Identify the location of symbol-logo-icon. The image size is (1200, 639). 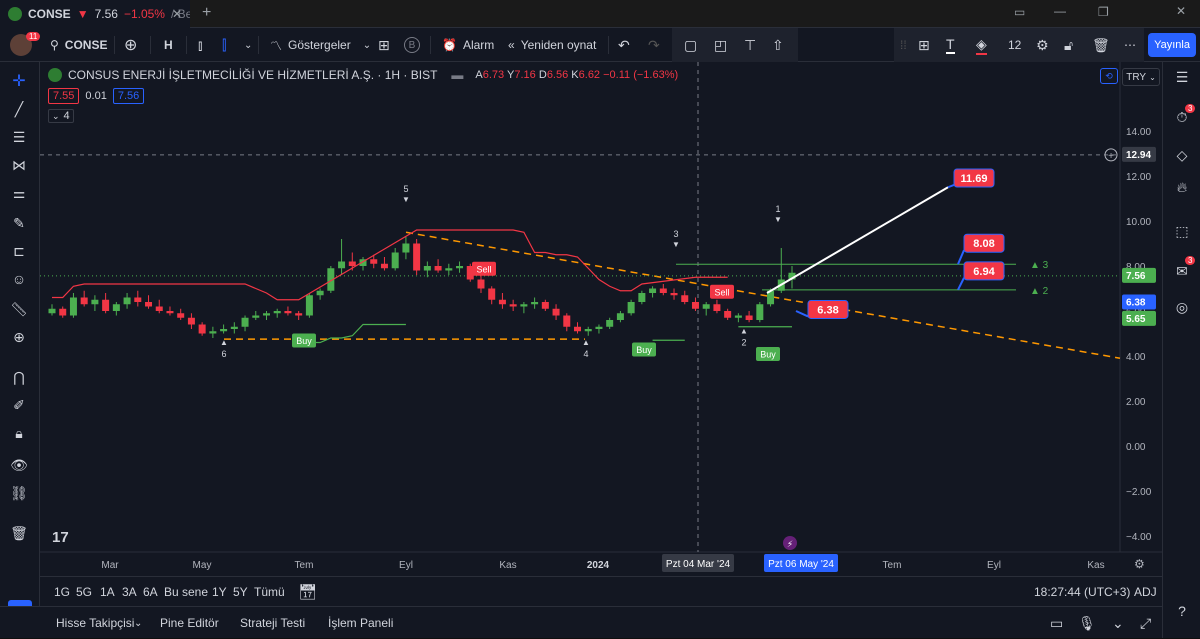
(55, 75).